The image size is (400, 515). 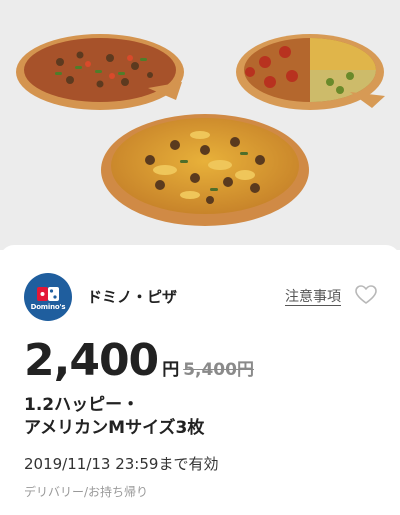 What do you see at coordinates (171, 370) in the screenshot?
I see `currency-label: 円` at bounding box center [171, 370].